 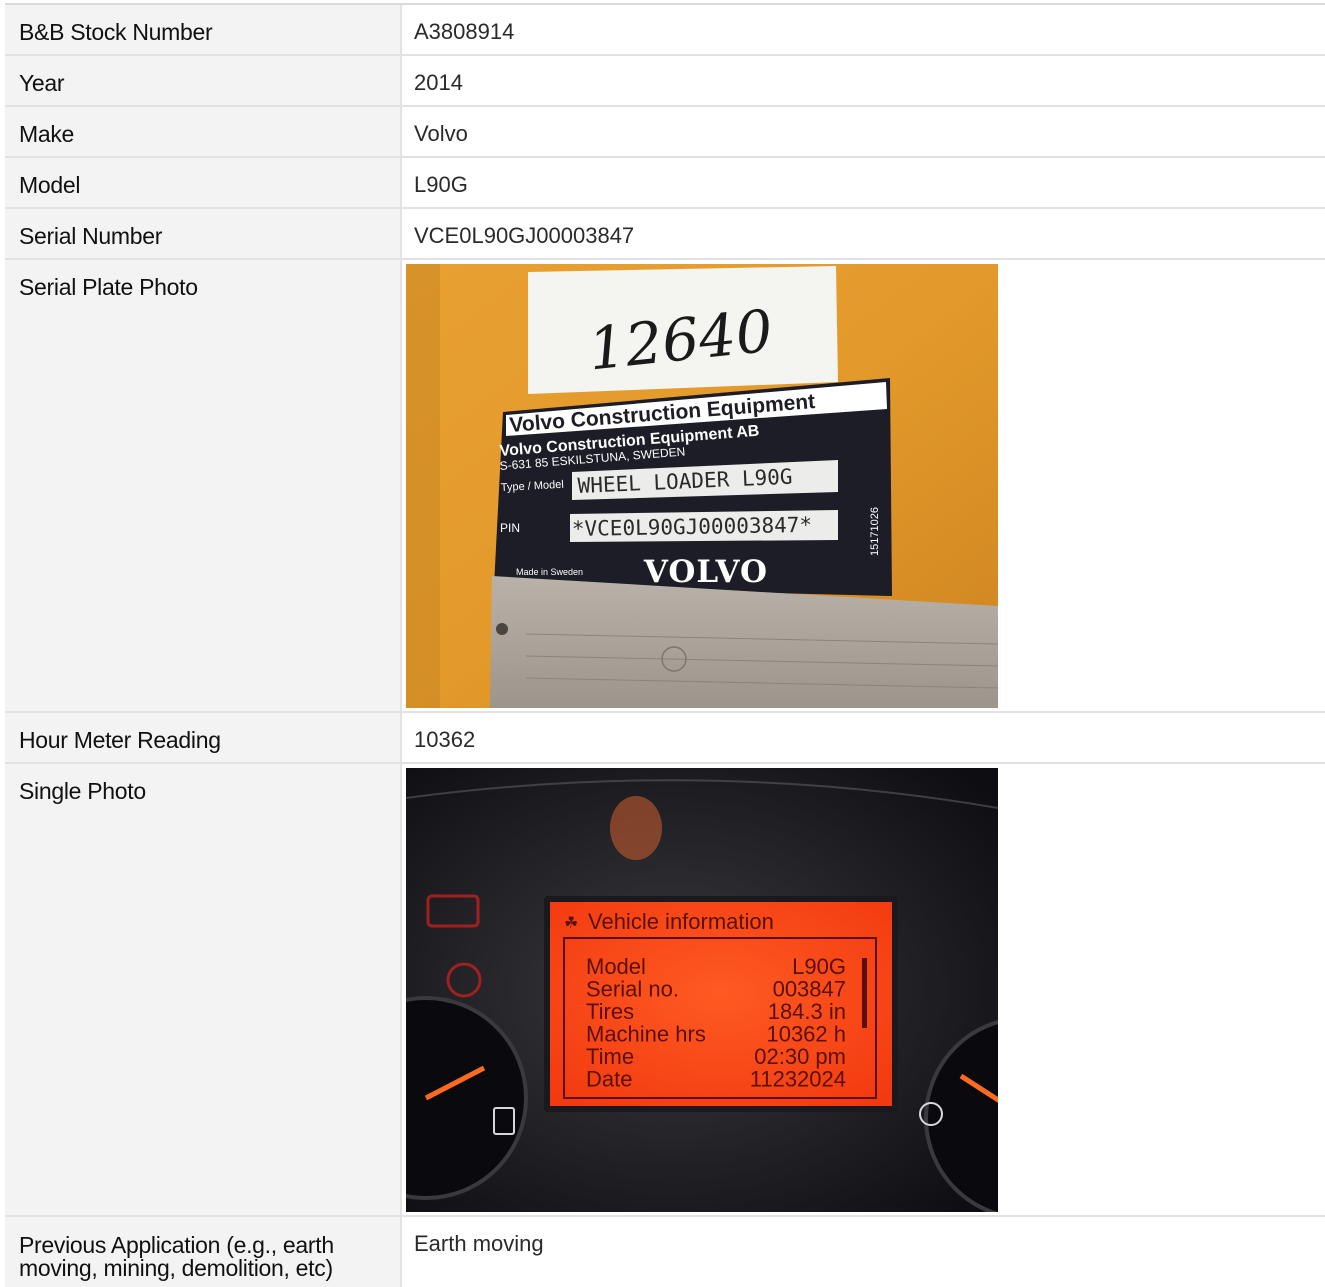 I want to click on serial-number-value: VCE0L90GJ00003847, so click(x=524, y=235).